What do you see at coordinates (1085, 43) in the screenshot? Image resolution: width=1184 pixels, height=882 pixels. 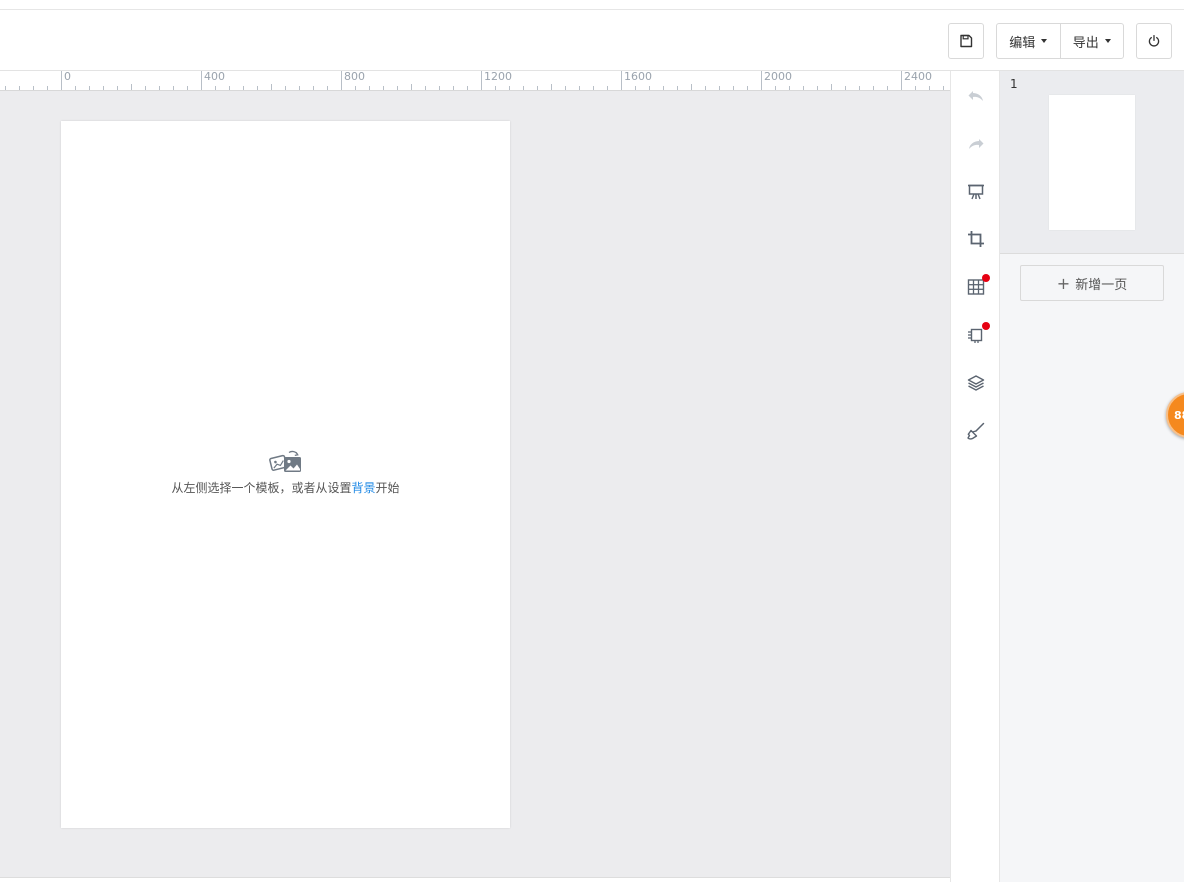 I see `export-label: 导出` at bounding box center [1085, 43].